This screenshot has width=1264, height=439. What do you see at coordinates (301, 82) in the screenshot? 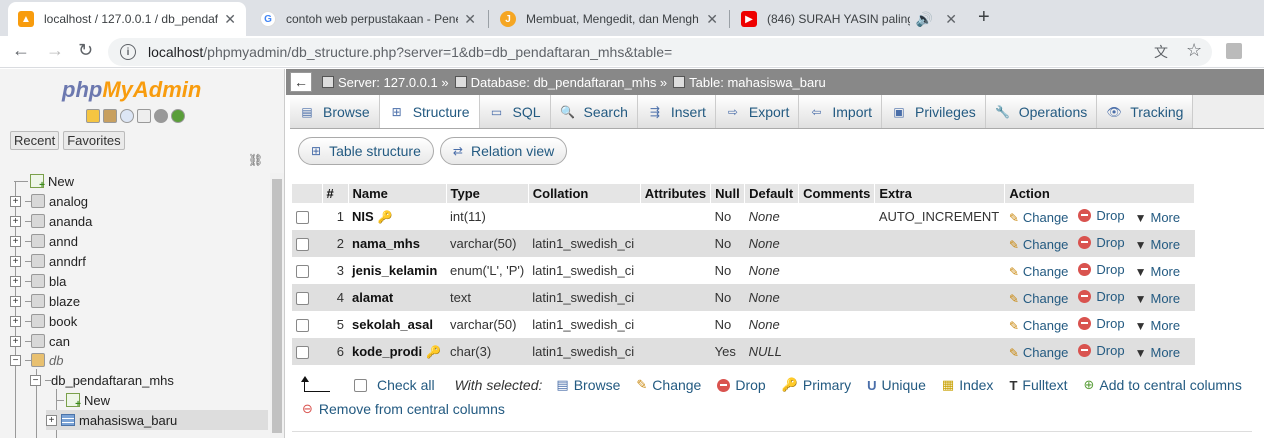
I see `collapse-panel-arrow-icon: ←` at bounding box center [301, 82].